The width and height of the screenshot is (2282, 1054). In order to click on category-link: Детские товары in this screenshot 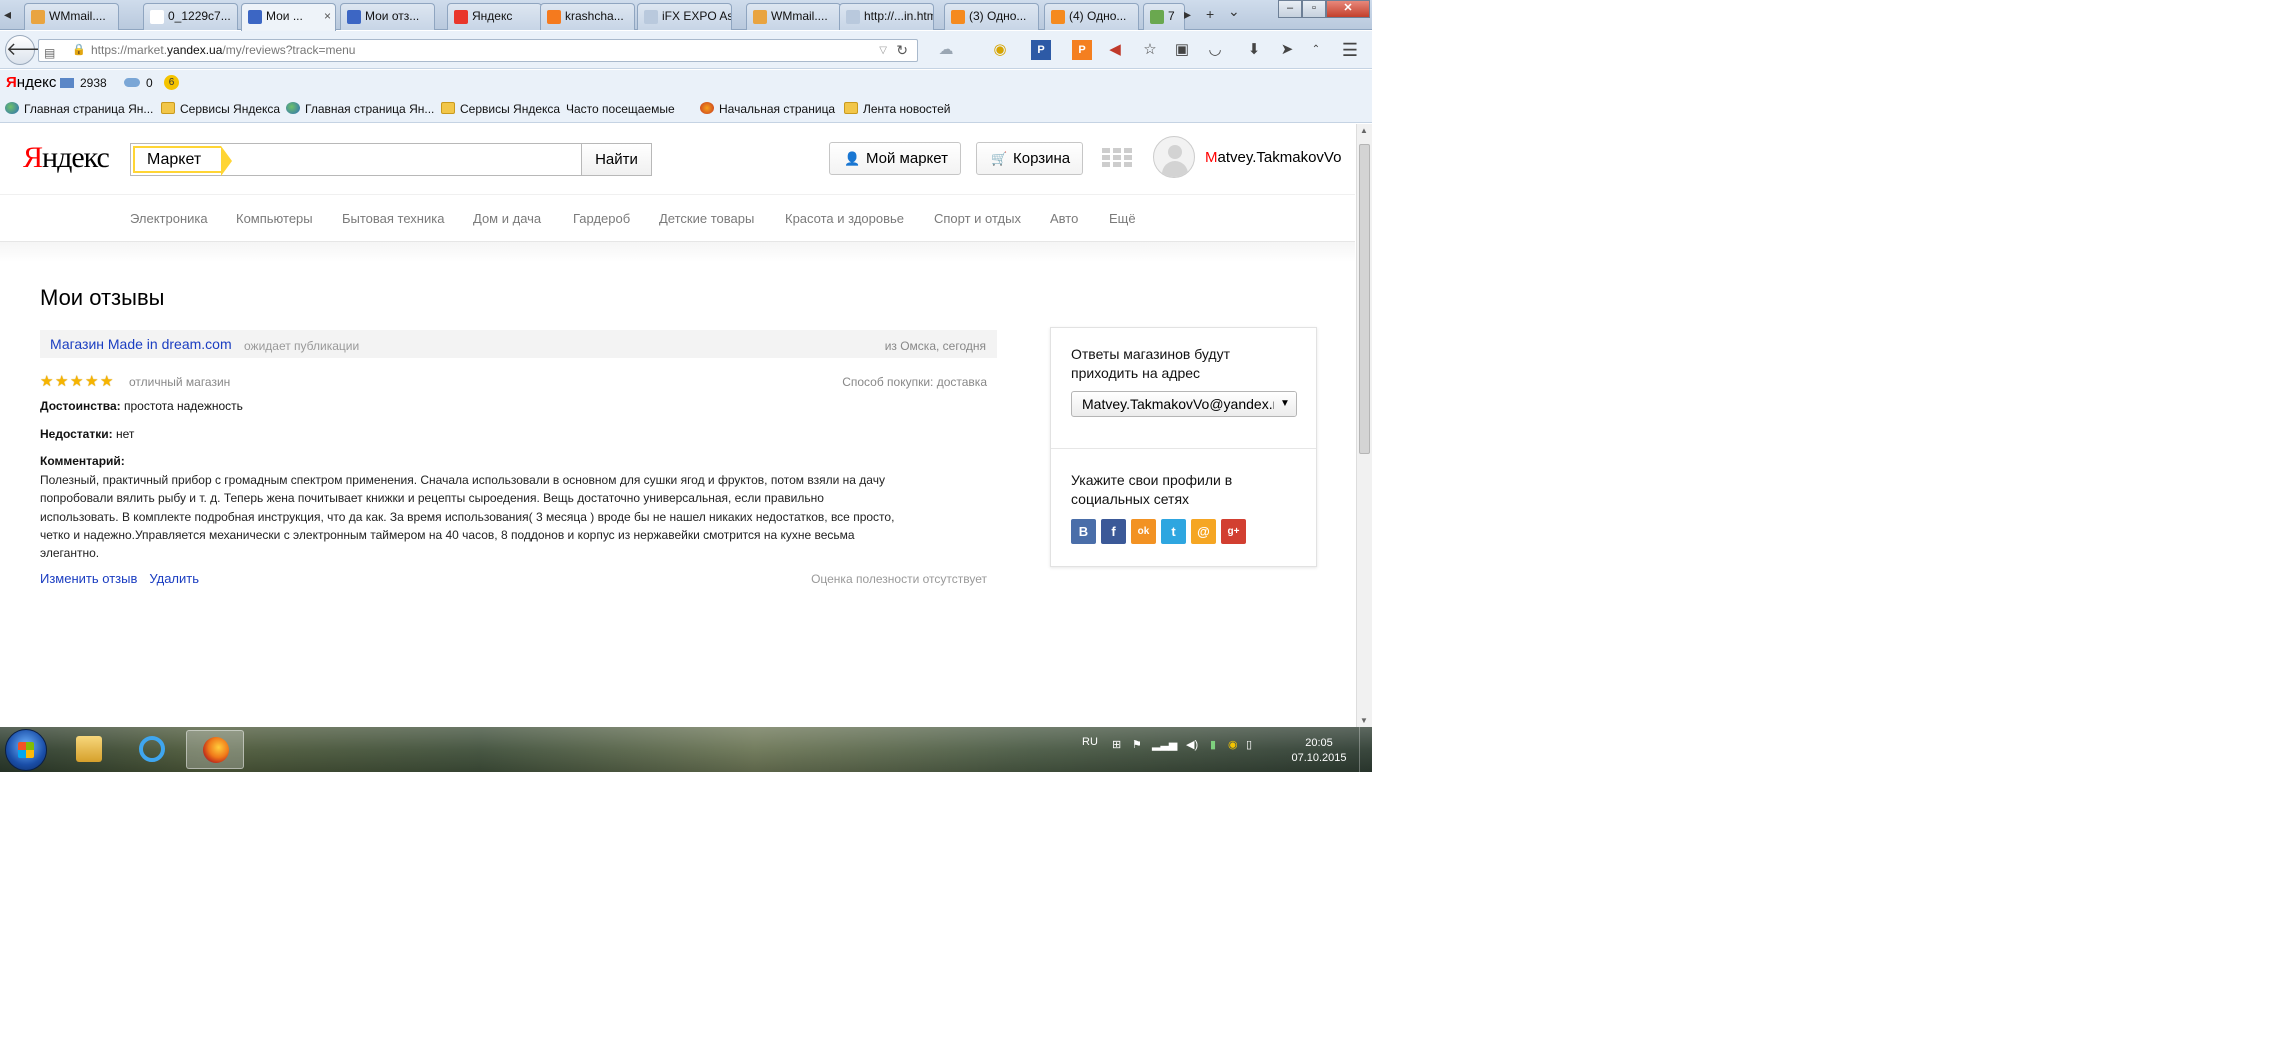, I will do `click(706, 218)`.